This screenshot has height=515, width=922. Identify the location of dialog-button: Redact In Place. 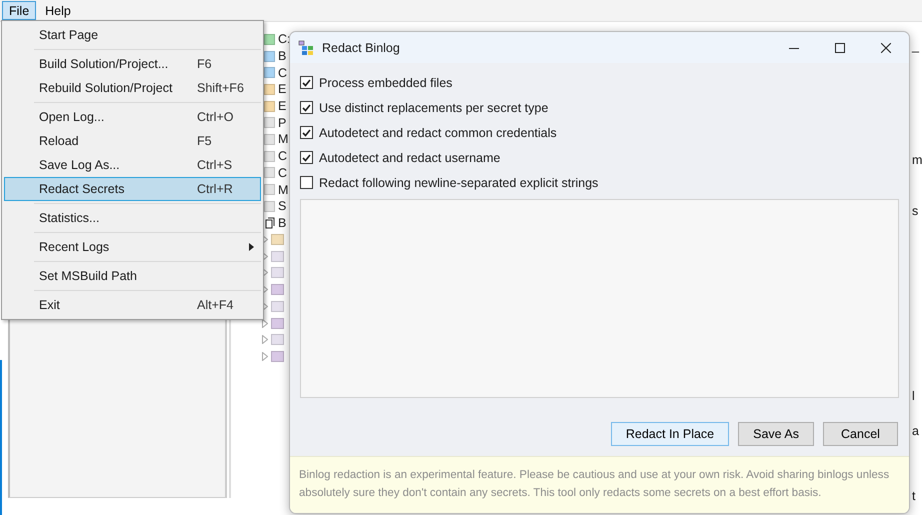
(670, 434).